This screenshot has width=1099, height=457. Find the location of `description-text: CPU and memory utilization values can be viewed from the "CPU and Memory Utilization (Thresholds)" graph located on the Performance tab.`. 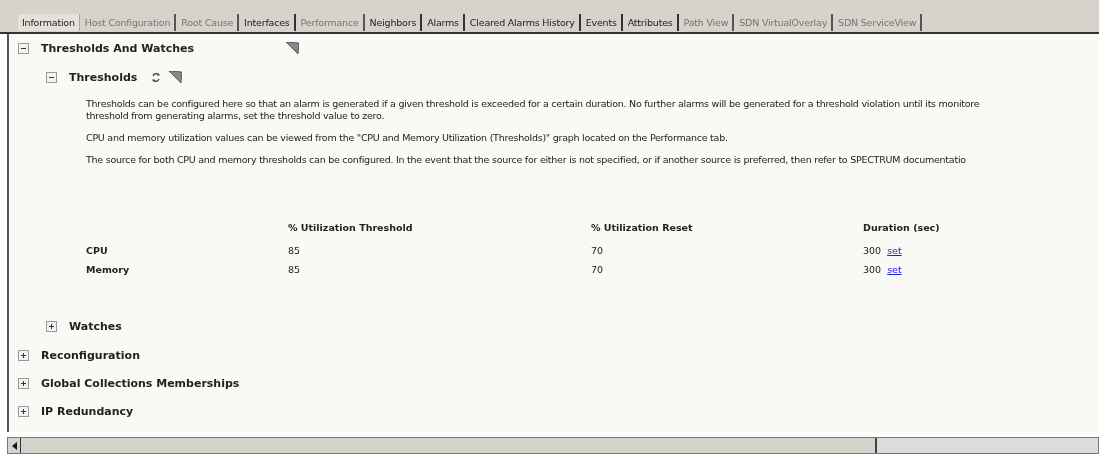

description-text: CPU and memory utilization values can be viewed from the "CPU and Memory Utilization (Thresholds)" graph located on the Performance tab. is located at coordinates (407, 138).